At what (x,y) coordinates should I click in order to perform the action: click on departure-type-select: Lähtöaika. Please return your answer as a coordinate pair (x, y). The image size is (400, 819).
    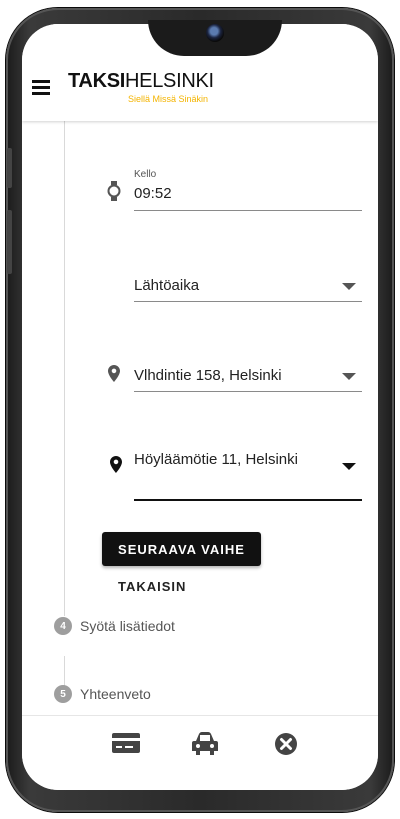
    Looking at the image, I should click on (248, 286).